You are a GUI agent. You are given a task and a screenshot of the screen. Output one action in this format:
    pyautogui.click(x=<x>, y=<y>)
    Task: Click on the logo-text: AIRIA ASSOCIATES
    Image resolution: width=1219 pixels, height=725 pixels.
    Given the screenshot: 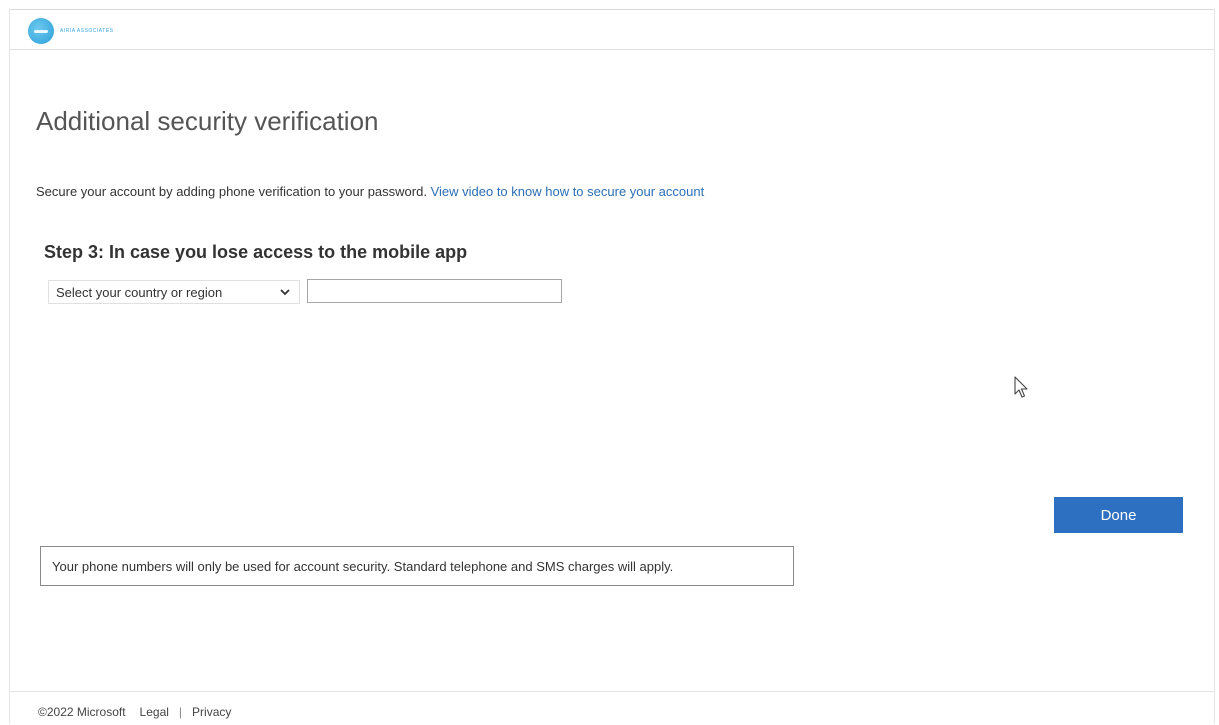 What is the action you would take?
    pyautogui.click(x=87, y=31)
    